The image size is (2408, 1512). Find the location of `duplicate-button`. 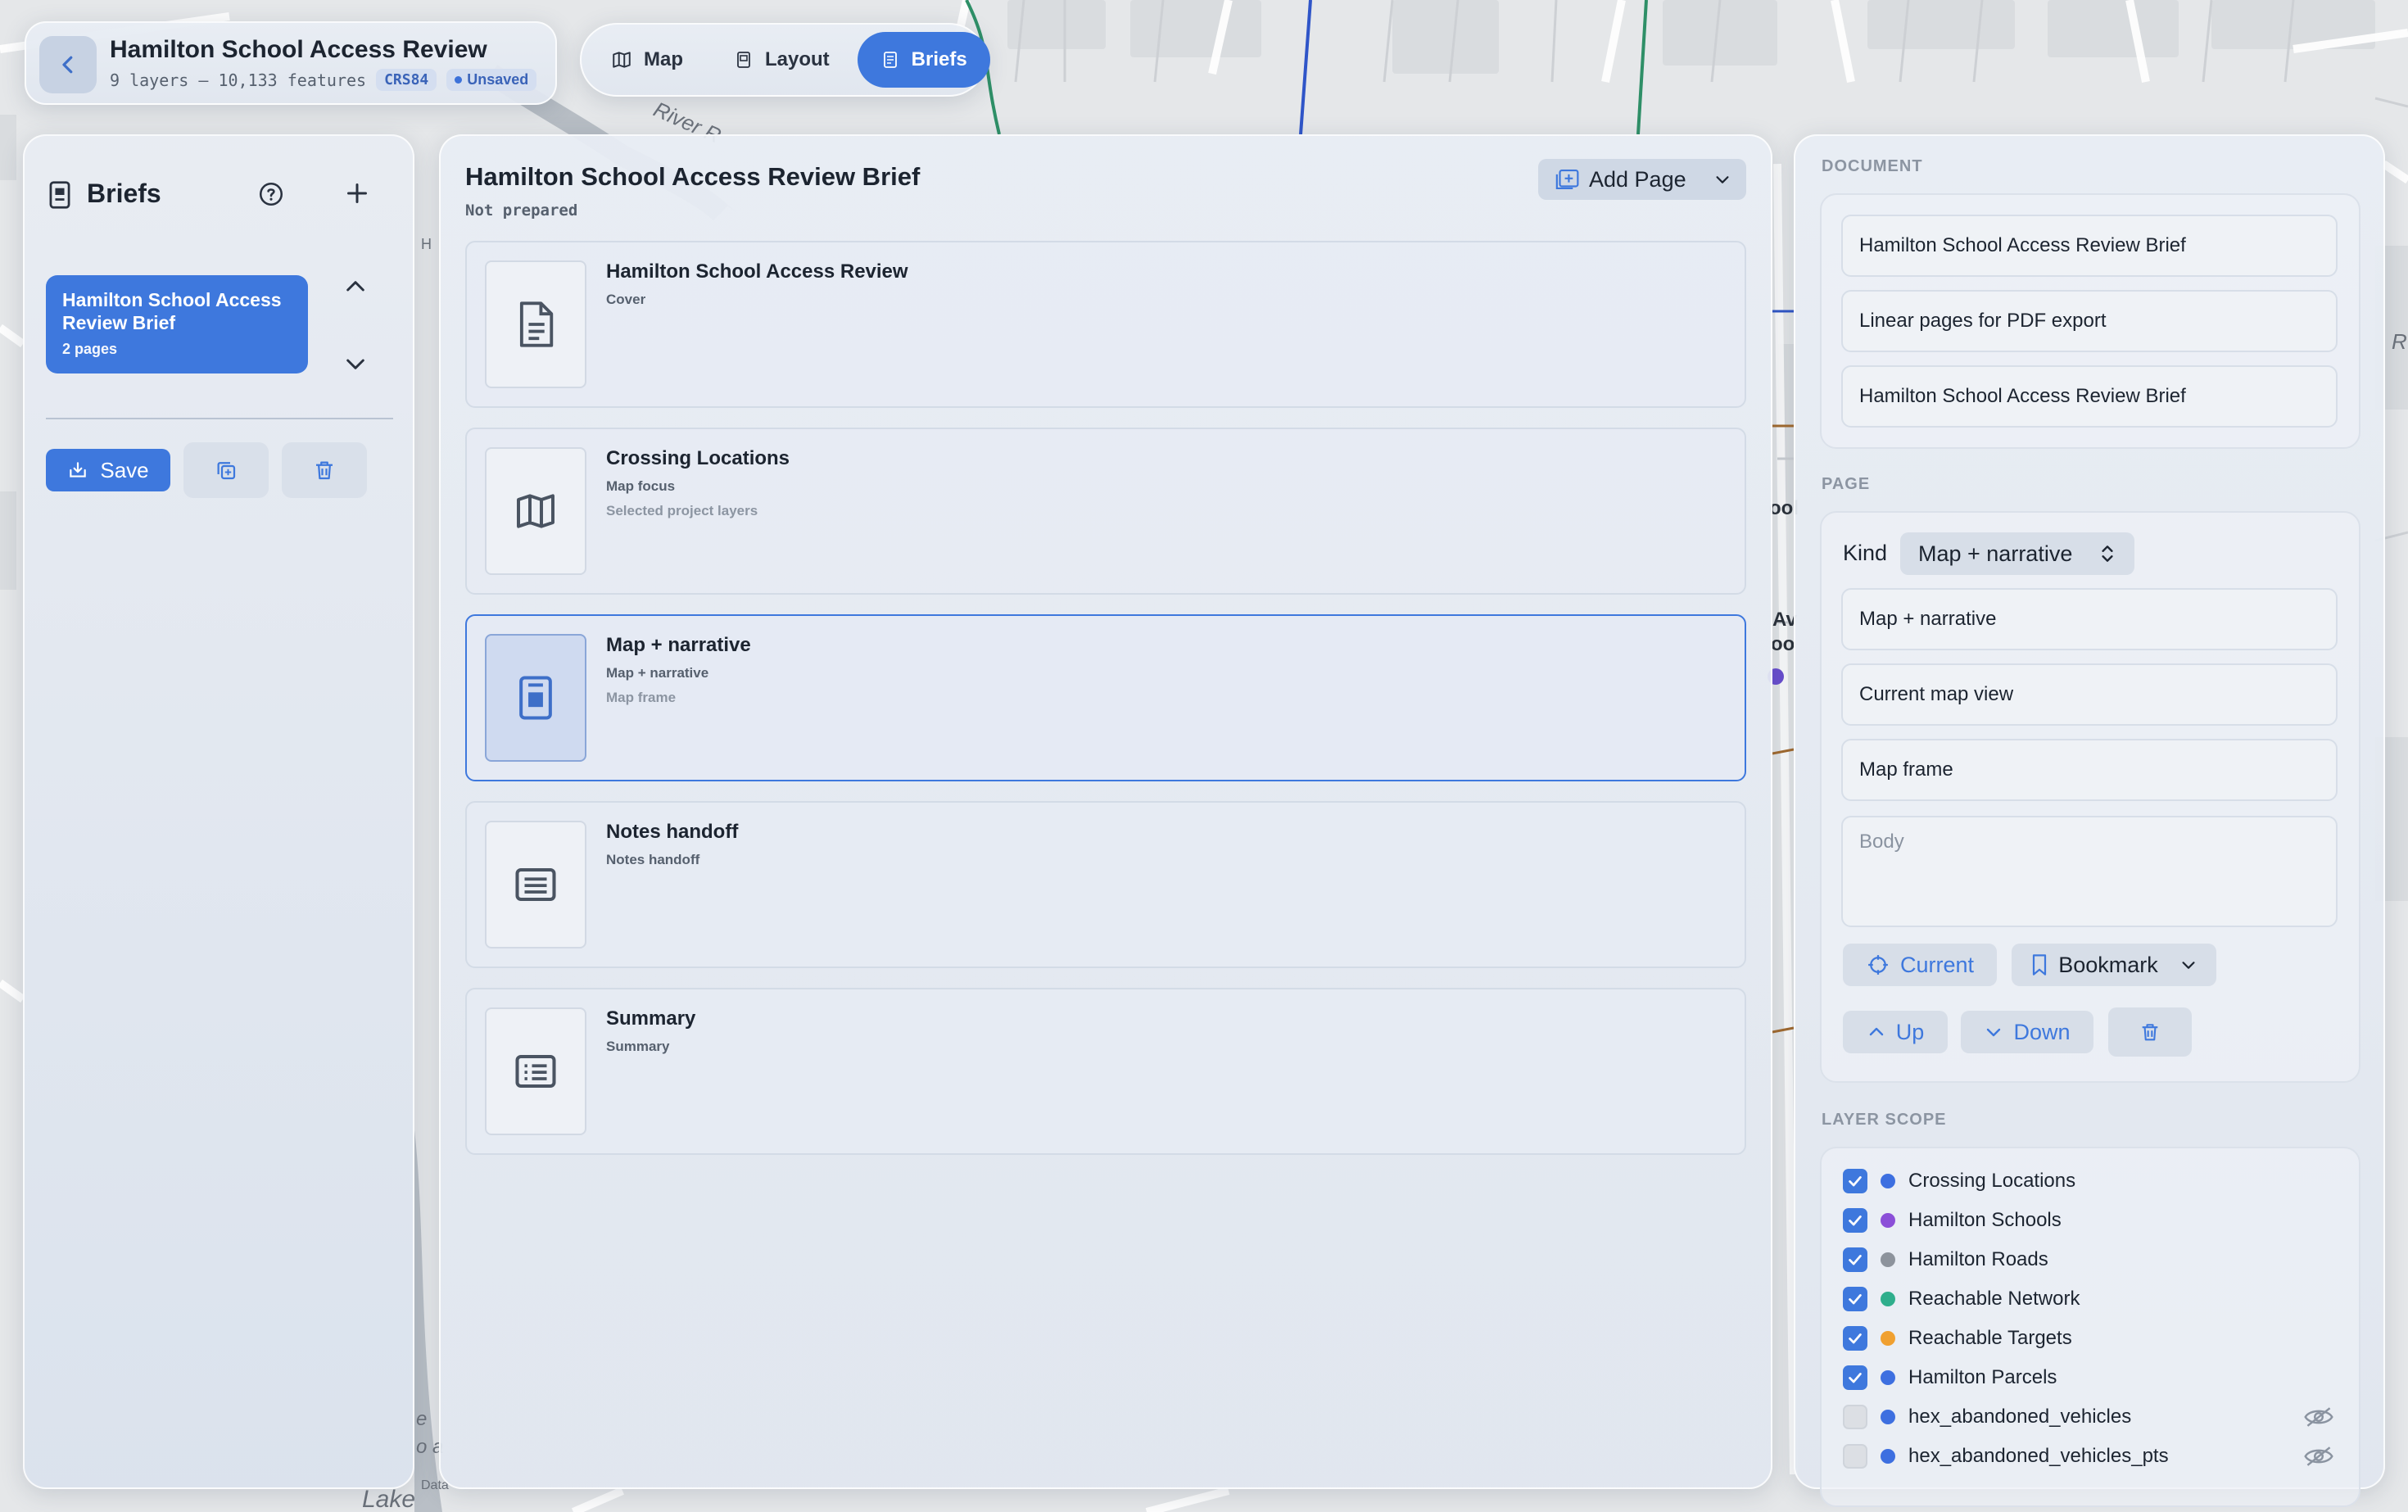

duplicate-button is located at coordinates (226, 470).